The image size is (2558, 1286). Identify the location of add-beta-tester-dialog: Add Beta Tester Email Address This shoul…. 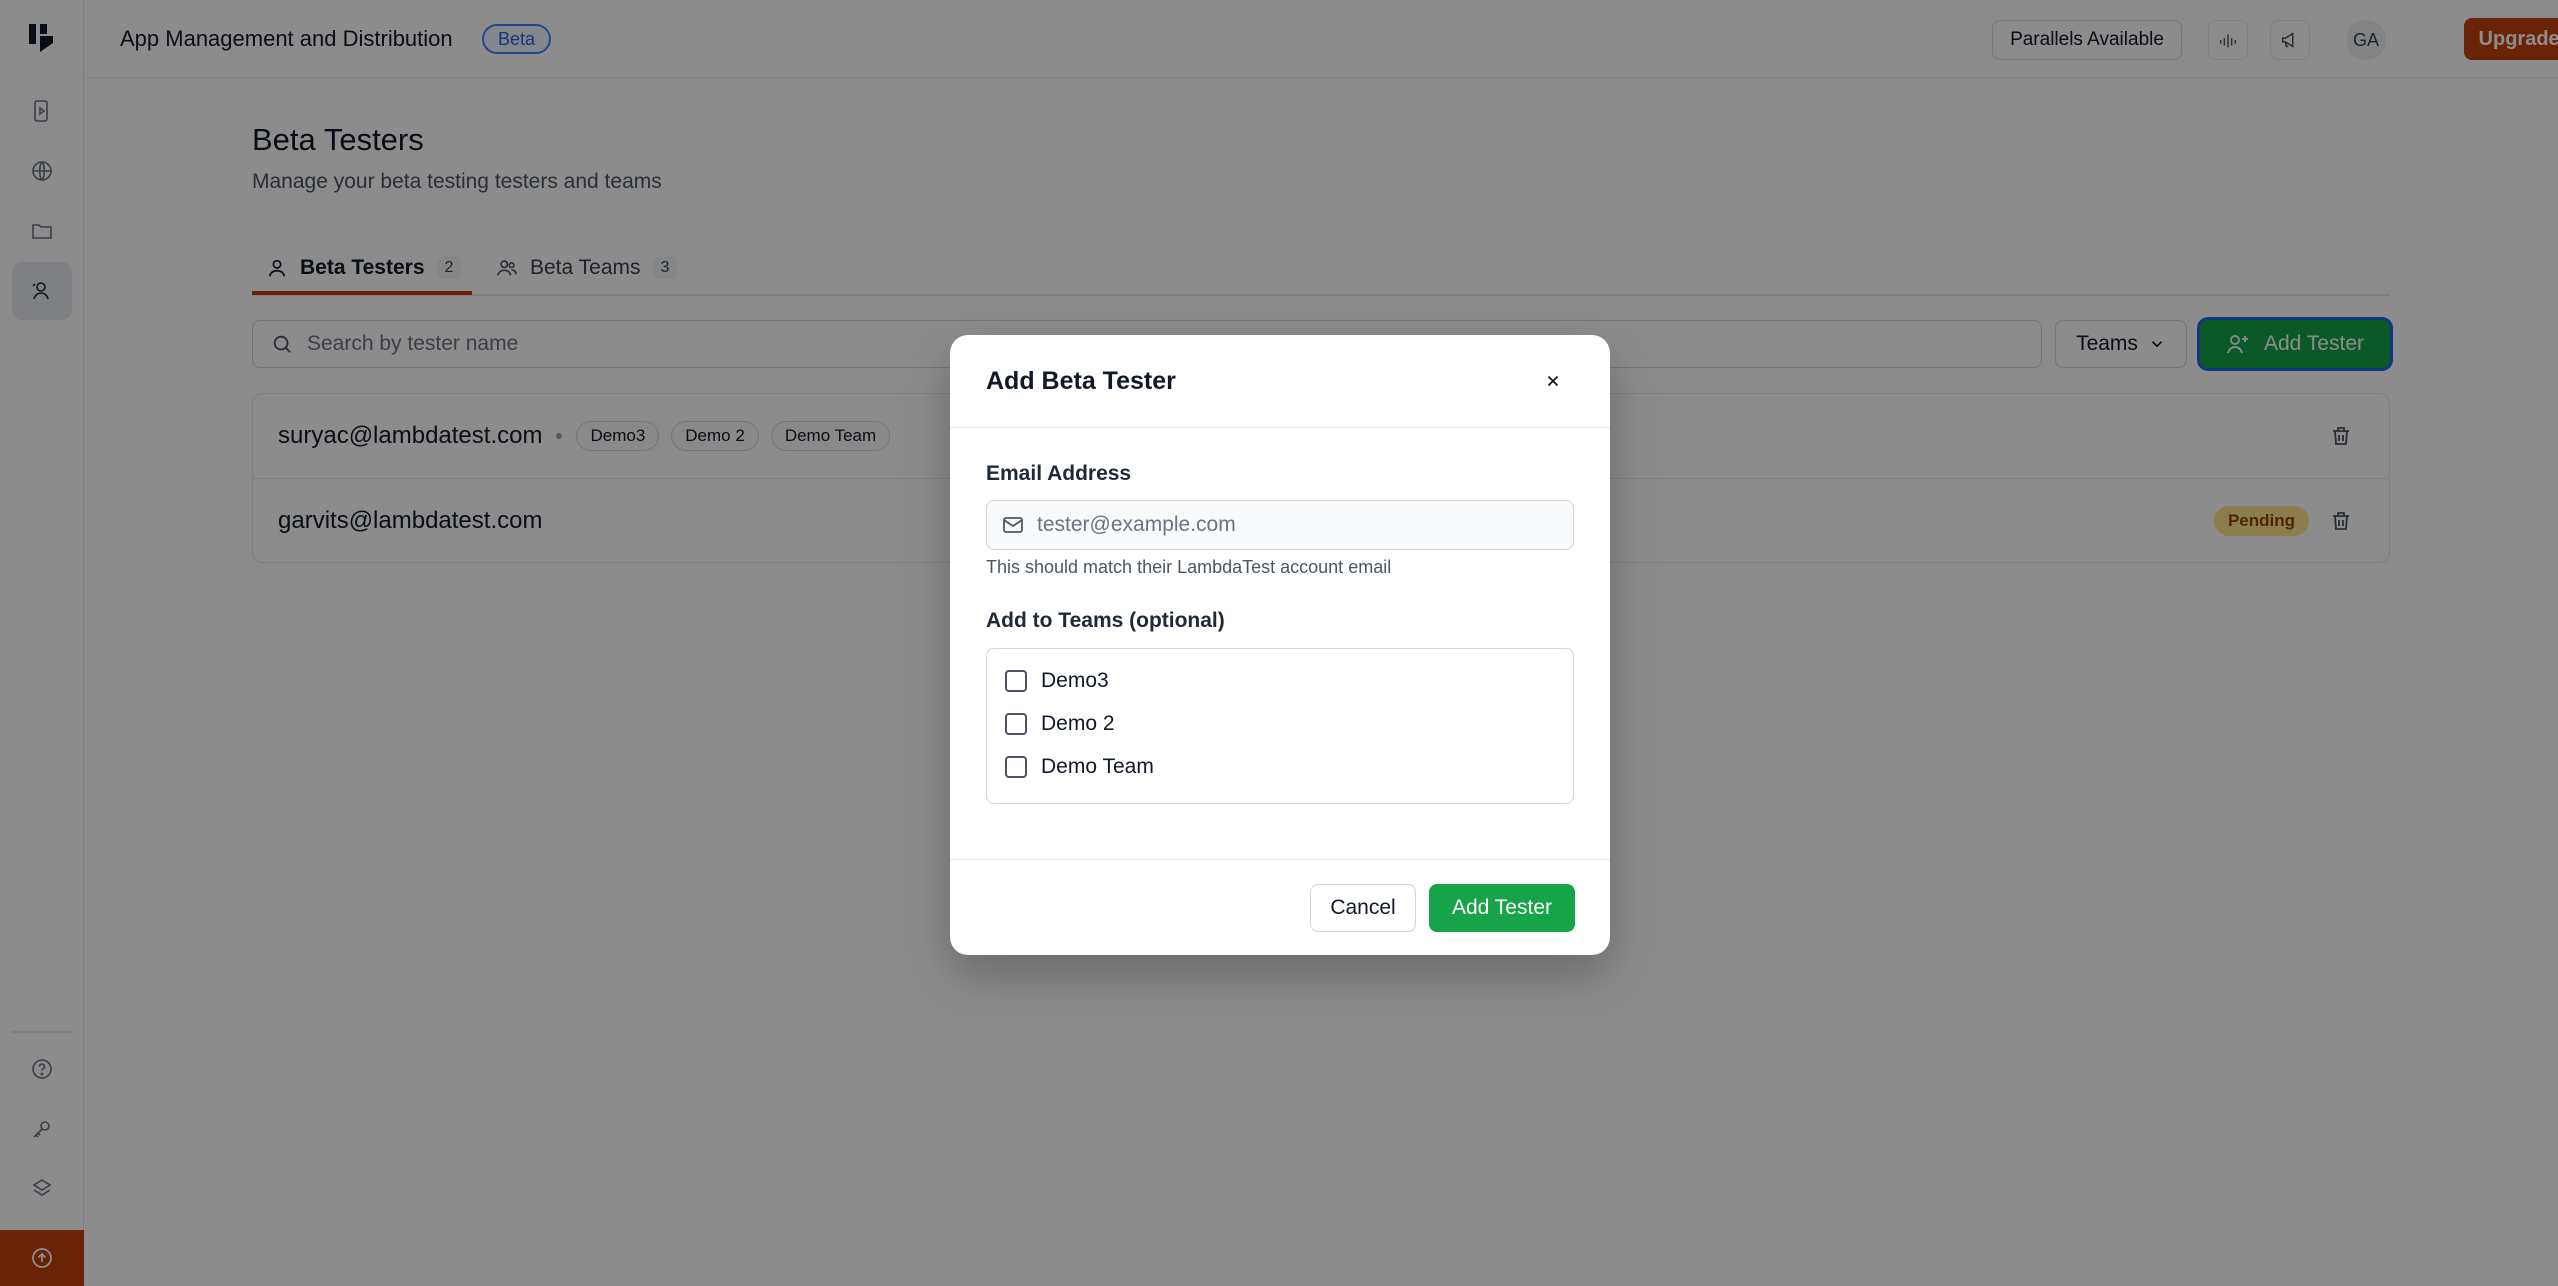
(1280, 645).